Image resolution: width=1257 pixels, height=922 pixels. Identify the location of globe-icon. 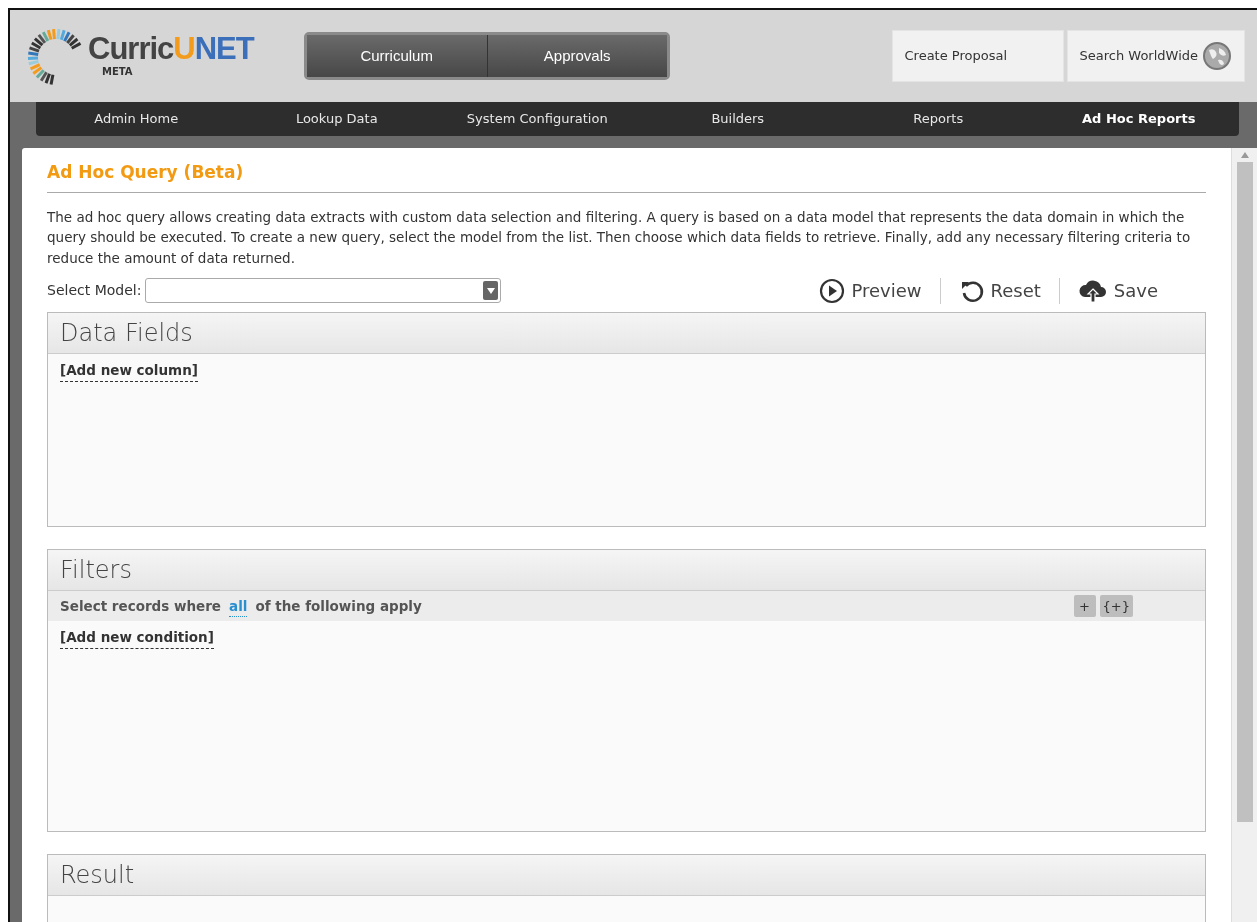
(1217, 56).